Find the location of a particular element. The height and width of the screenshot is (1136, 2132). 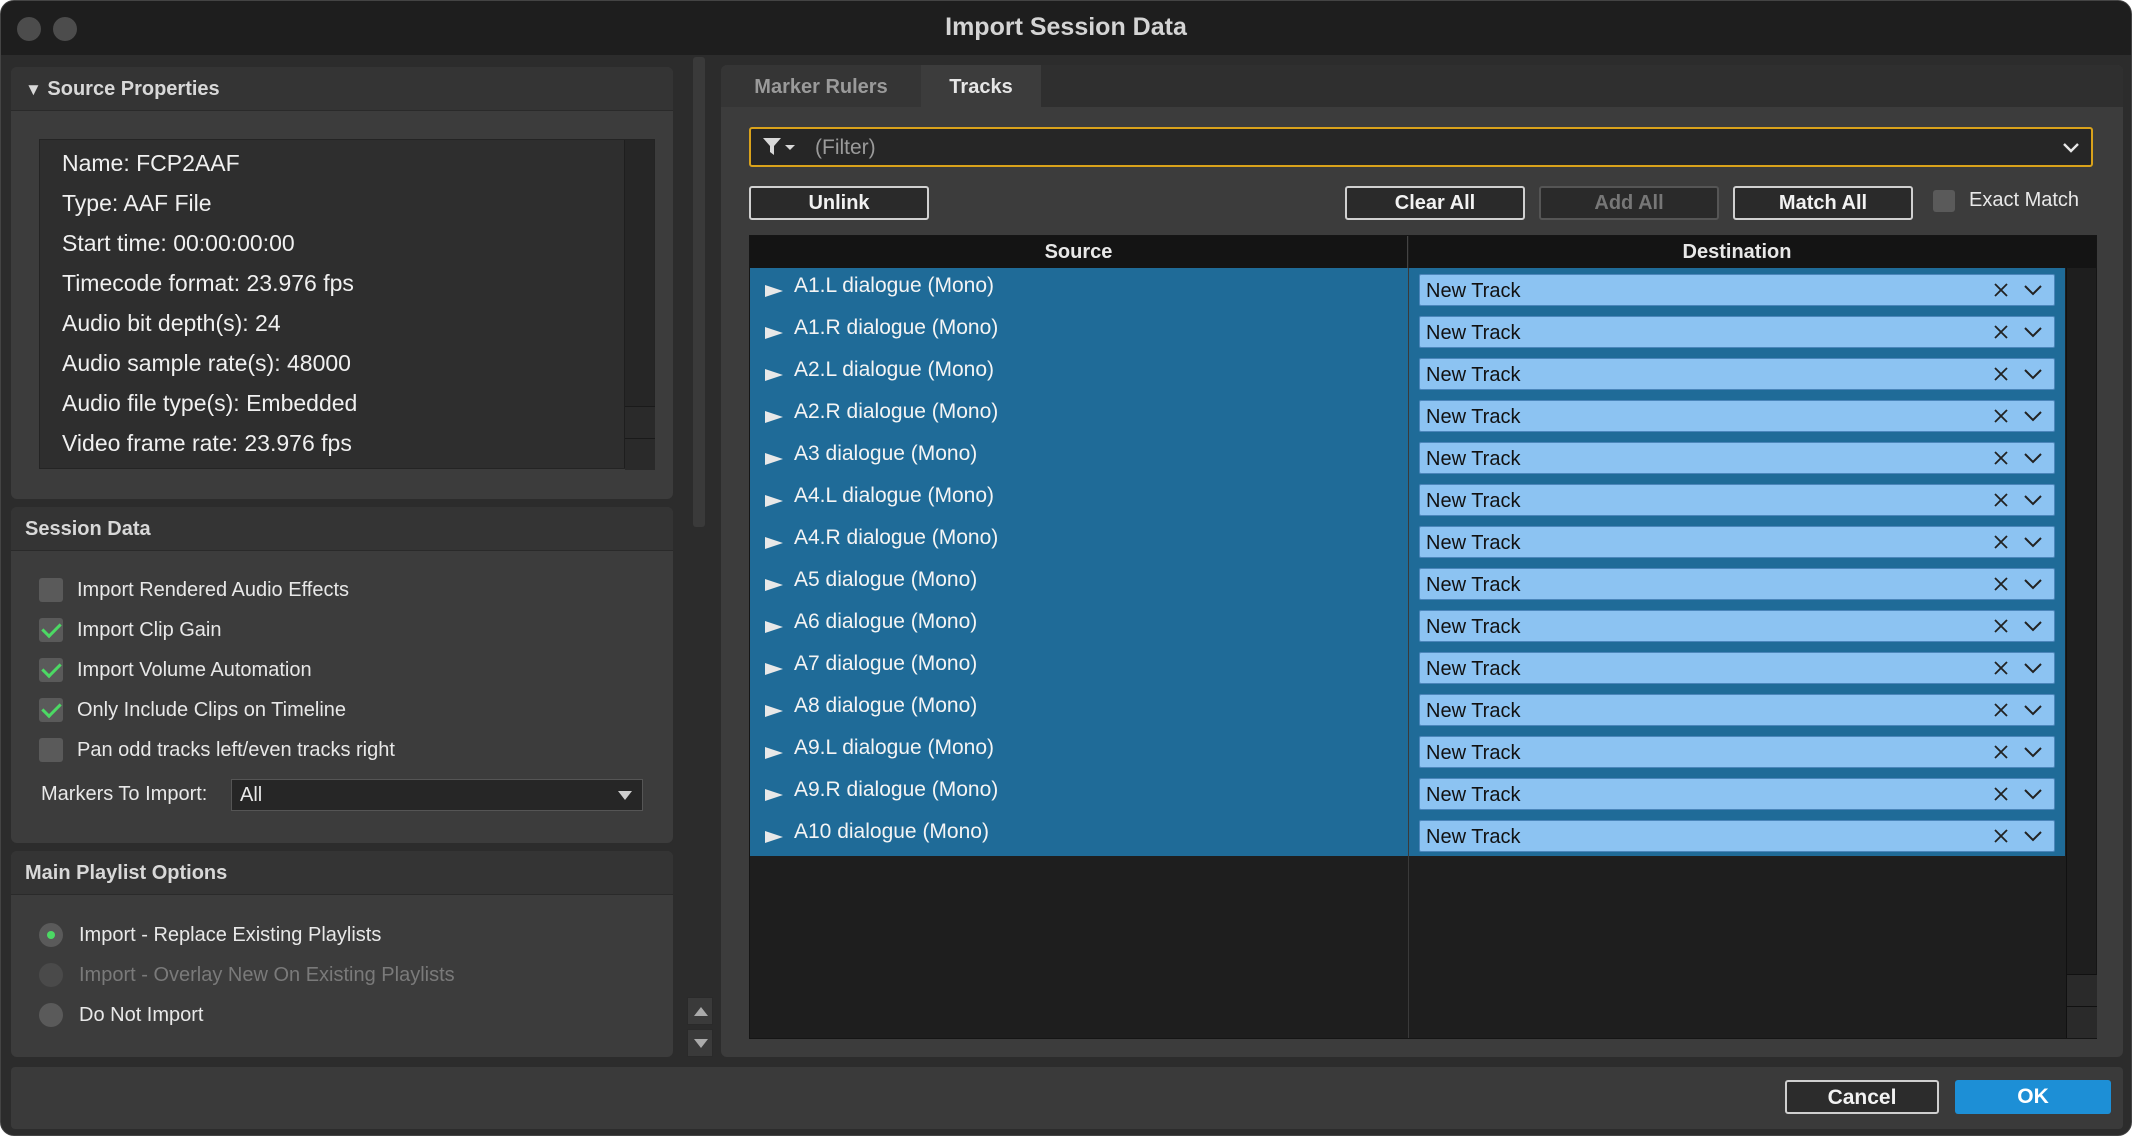

exact-match-checkbox is located at coordinates (1944, 200).